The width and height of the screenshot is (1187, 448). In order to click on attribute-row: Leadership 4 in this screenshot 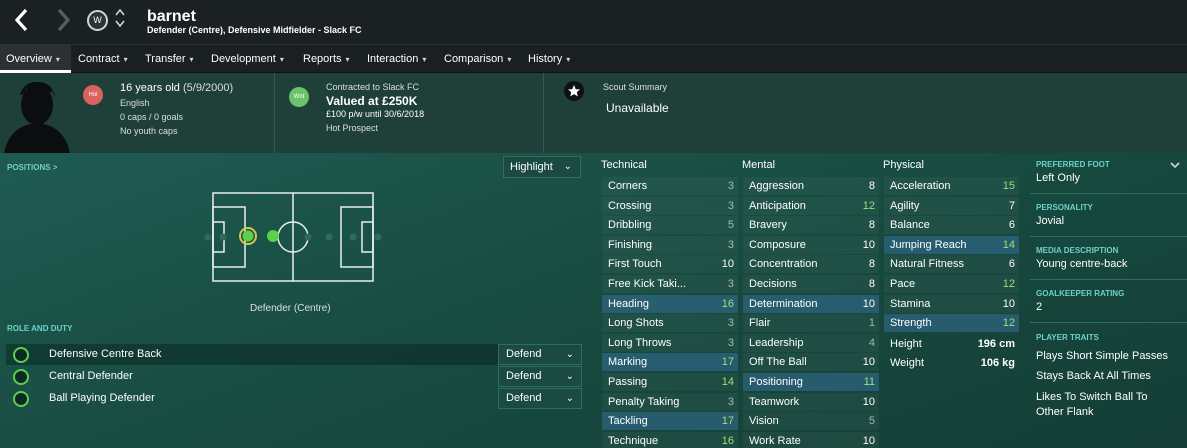, I will do `click(811, 342)`.